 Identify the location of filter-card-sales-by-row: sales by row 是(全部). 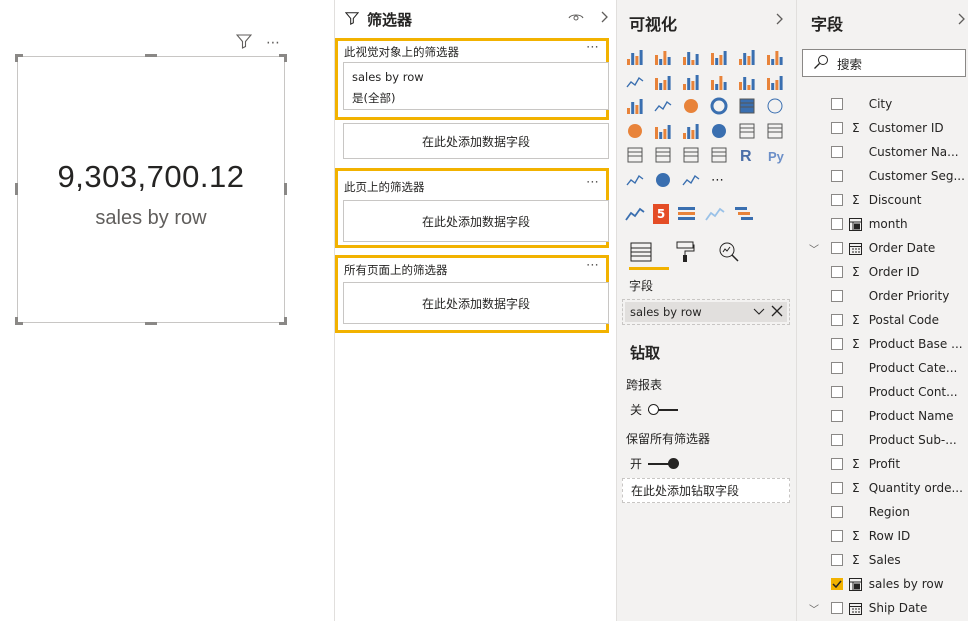
(476, 86).